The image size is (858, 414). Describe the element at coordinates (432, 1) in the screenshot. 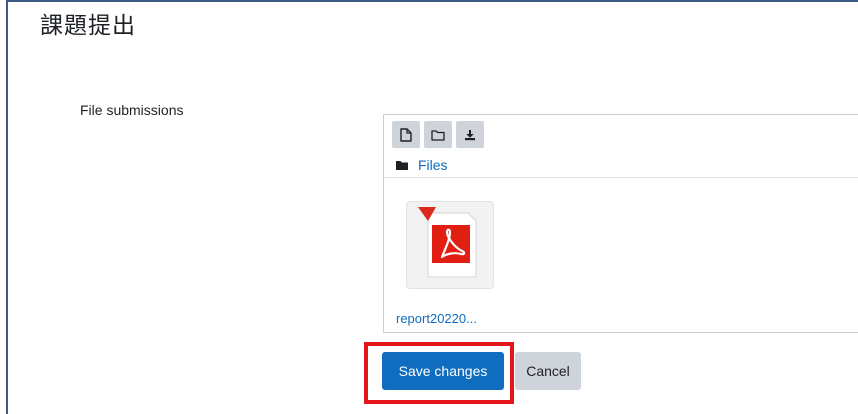

I see `frame-top-border` at that location.